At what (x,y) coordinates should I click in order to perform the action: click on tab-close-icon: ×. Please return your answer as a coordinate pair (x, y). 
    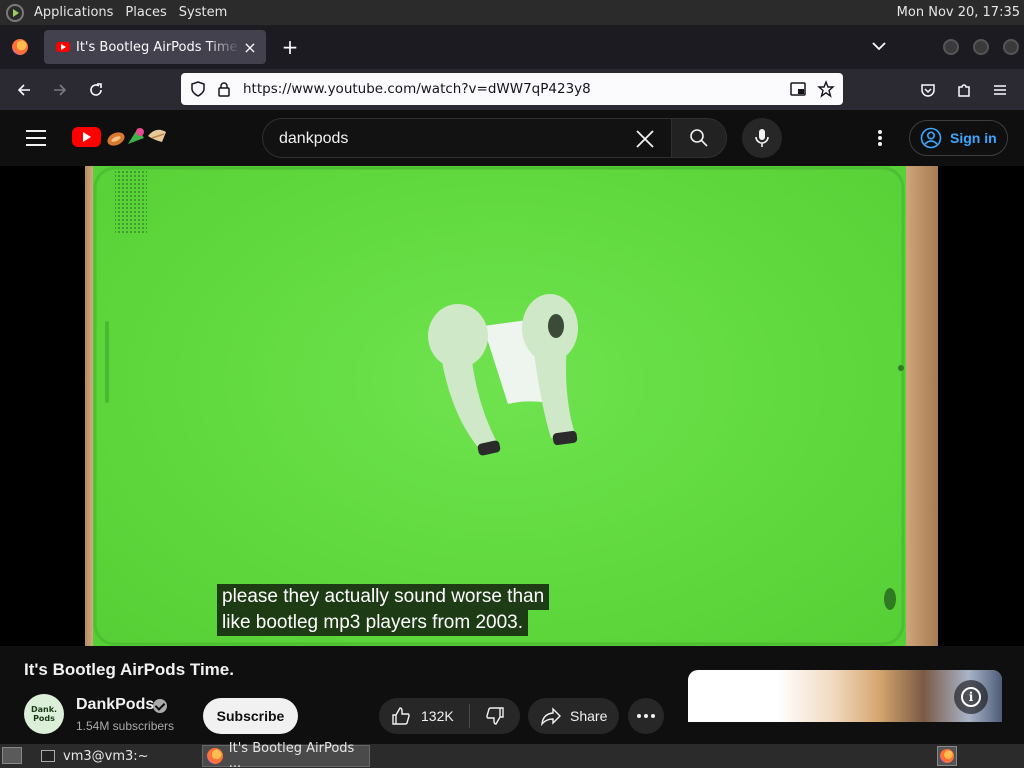
    Looking at the image, I should click on (250, 47).